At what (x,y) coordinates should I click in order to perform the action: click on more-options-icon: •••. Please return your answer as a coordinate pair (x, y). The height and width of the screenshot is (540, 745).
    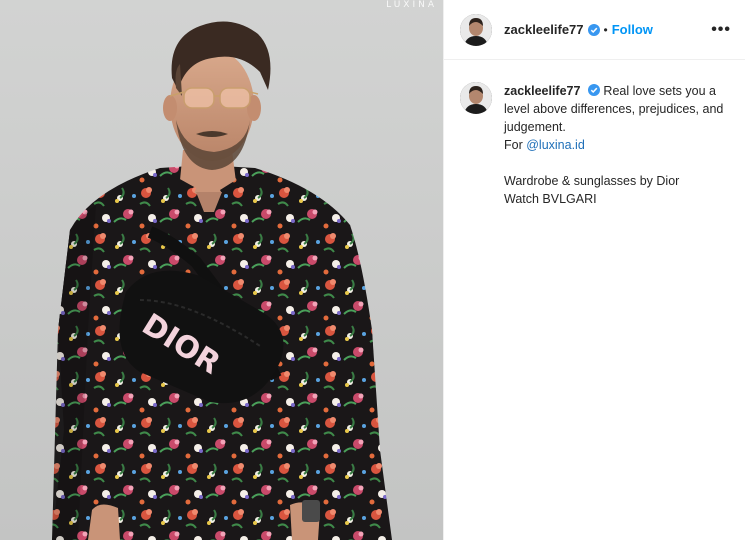
    Looking at the image, I should click on (721, 29).